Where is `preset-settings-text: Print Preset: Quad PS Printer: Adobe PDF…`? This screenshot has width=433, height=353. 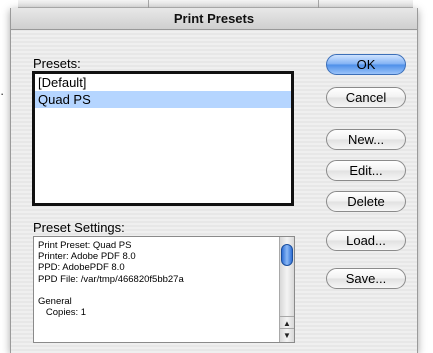 preset-settings-text: Print Preset: Quad PS Printer: Adobe PDF… is located at coordinates (158, 279).